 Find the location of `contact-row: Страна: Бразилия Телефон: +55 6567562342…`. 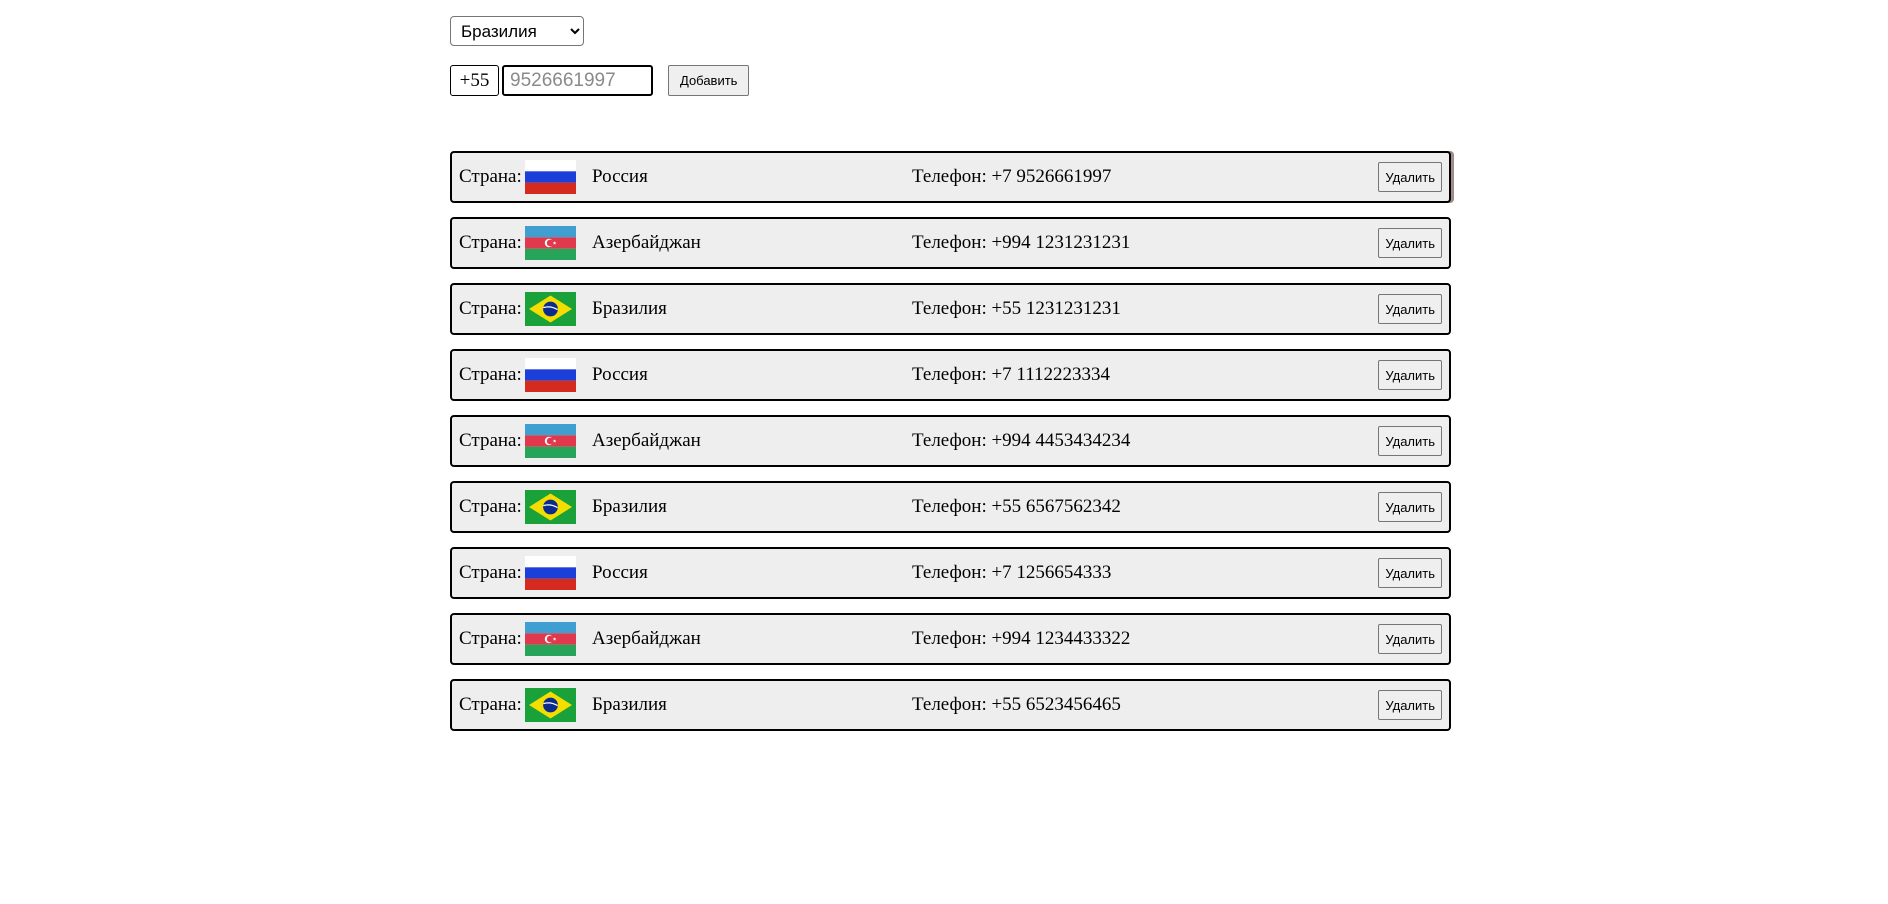

contact-row: Страна: Бразилия Телефон: +55 6567562342… is located at coordinates (950, 507).